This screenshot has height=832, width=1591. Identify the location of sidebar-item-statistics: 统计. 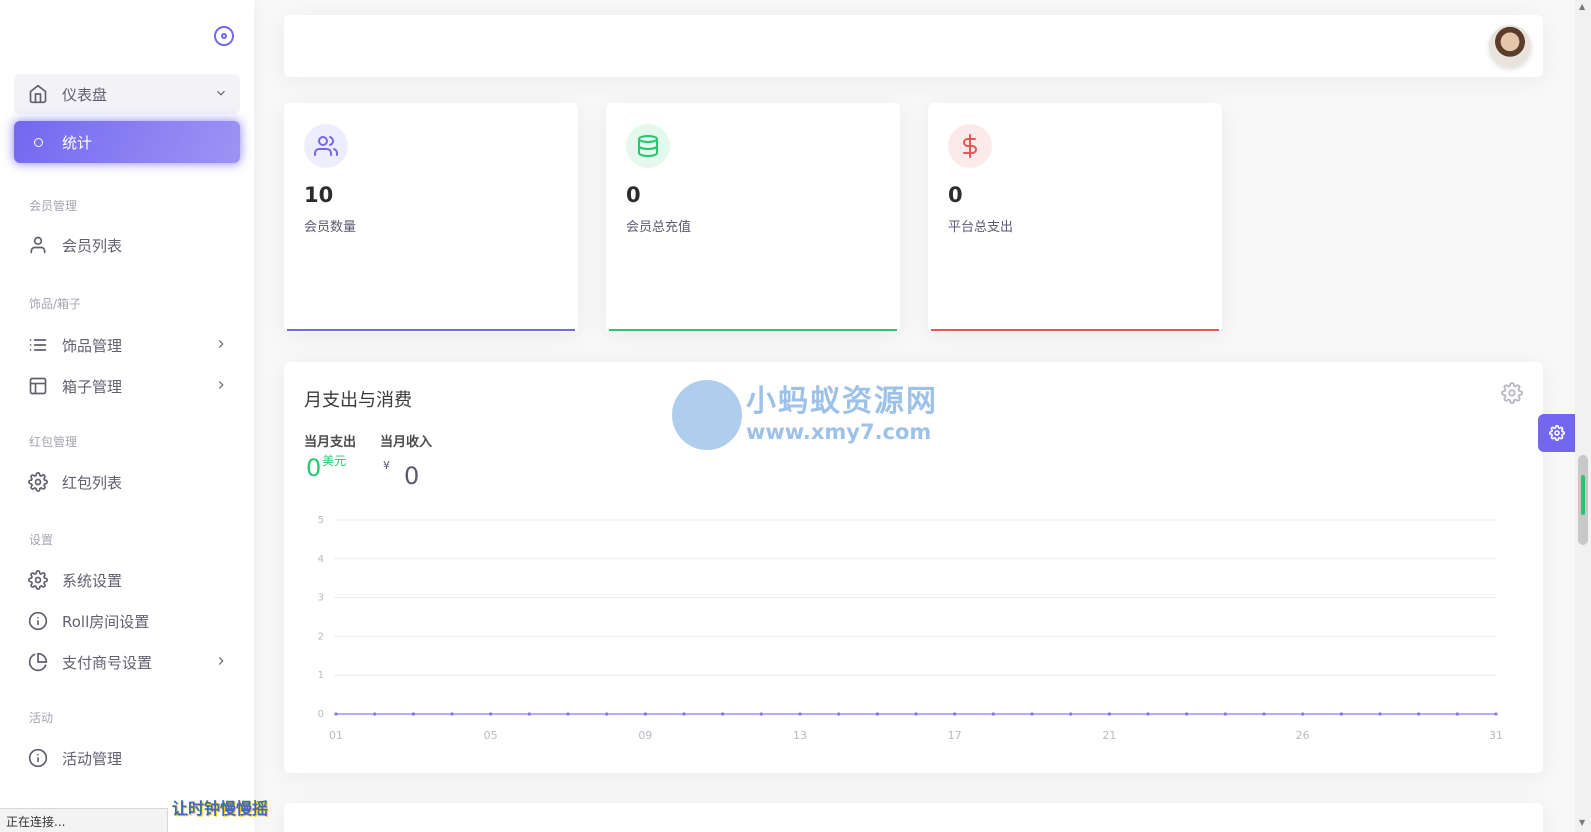
(127, 142).